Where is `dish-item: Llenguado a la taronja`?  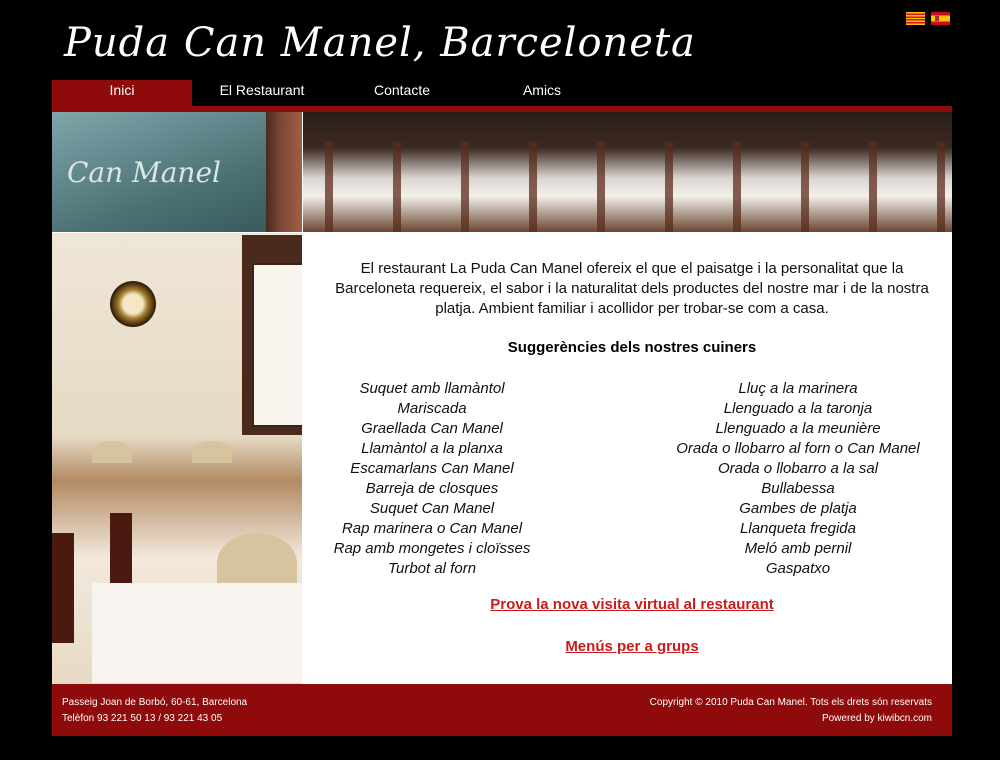 dish-item: Llenguado a la taronja is located at coordinates (798, 408).